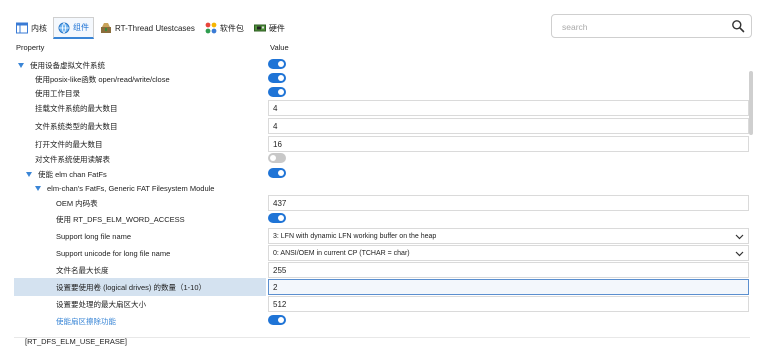 This screenshot has width=769, height=359. Describe the element at coordinates (102, 79) in the screenshot. I see `row-label: 使用posix-like函数 open/read/write/close` at that location.